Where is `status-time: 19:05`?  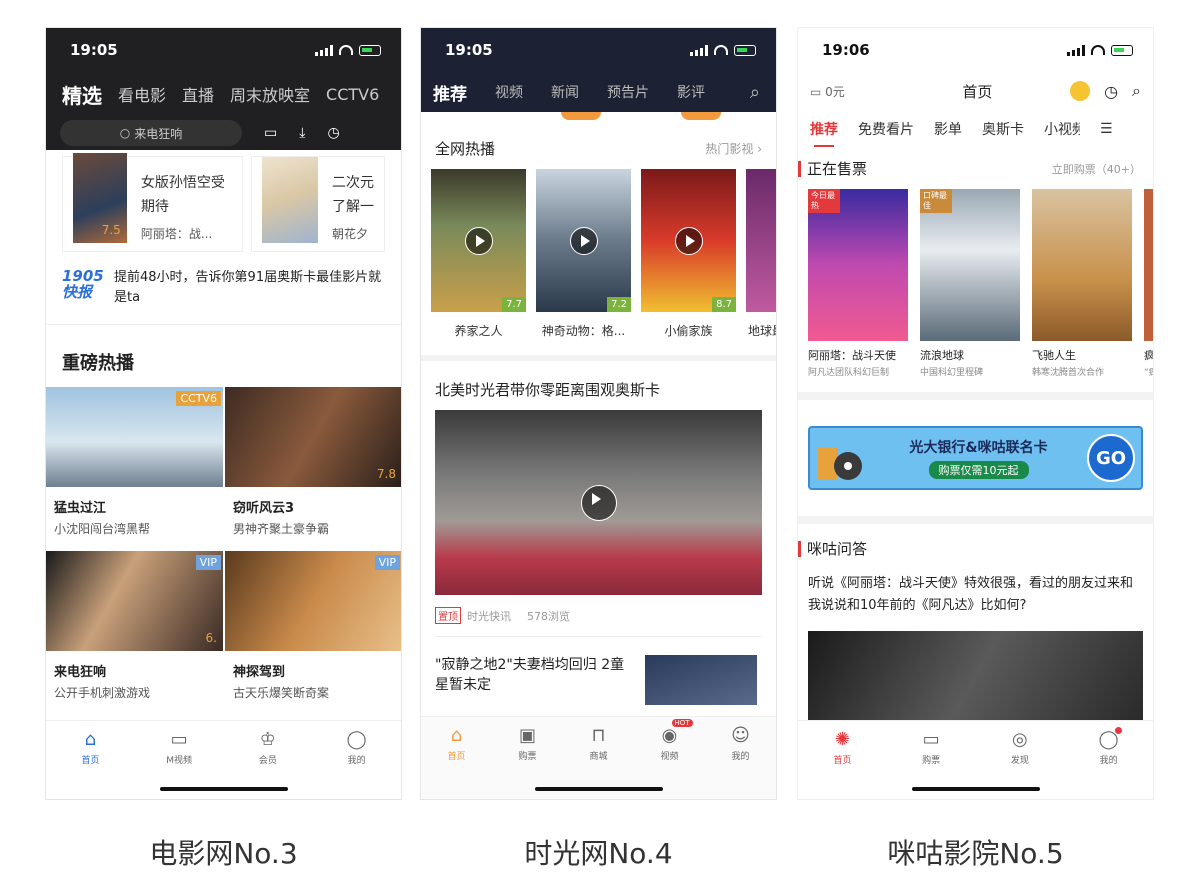 status-time: 19:05 is located at coordinates (469, 50).